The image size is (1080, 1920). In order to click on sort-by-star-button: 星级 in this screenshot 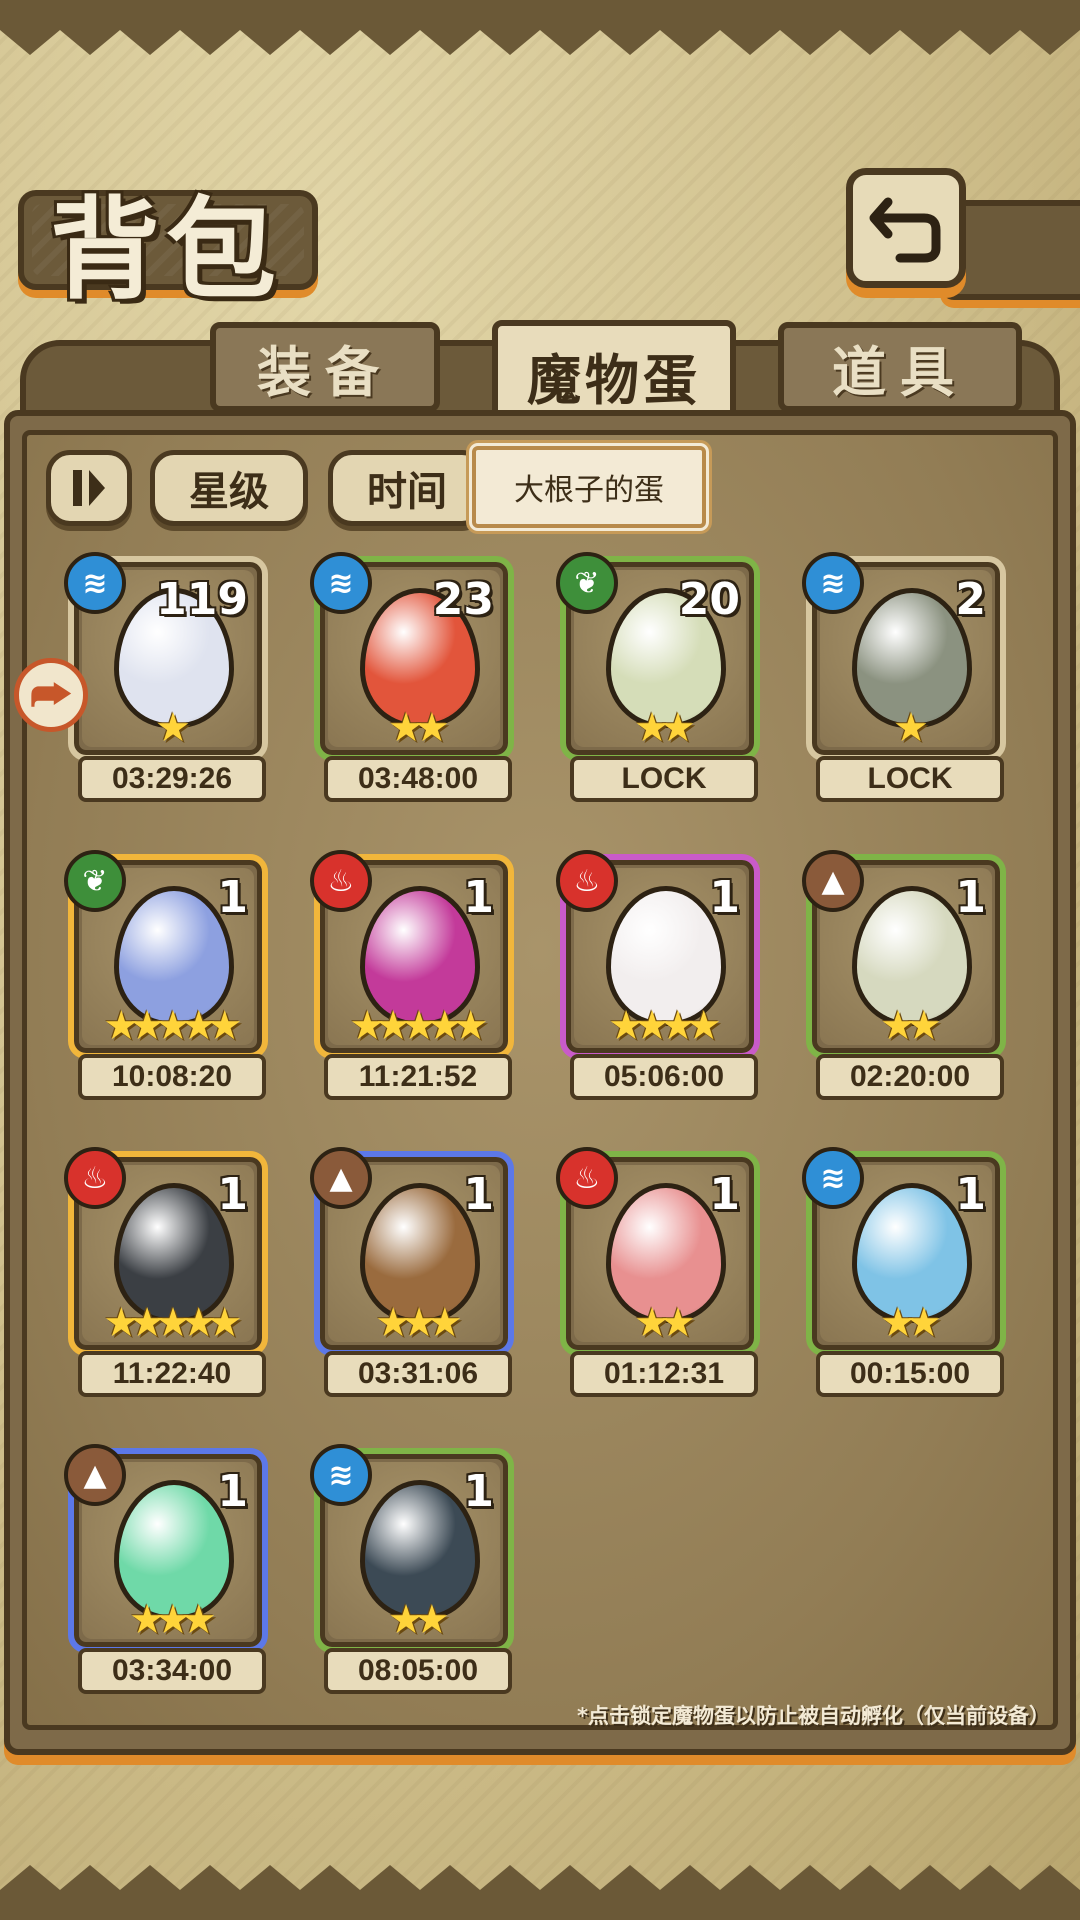, I will do `click(229, 488)`.